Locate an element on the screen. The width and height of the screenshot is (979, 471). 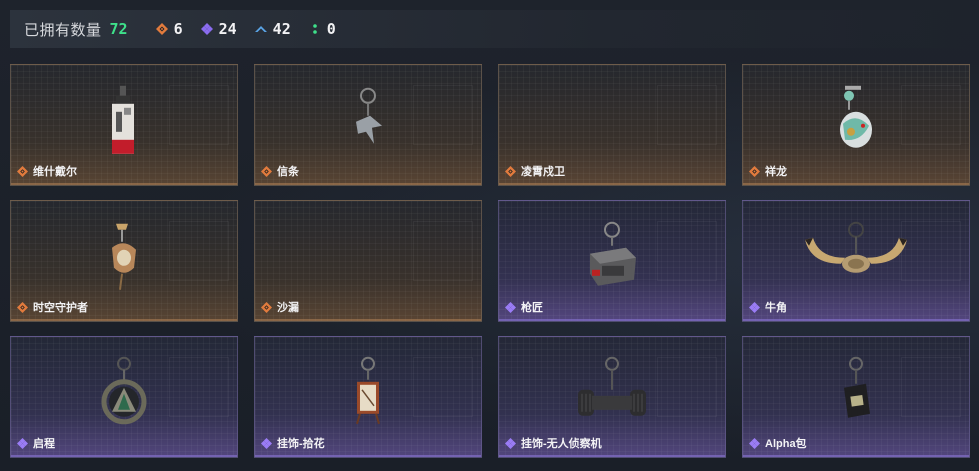
charm-card: 时空守护者 is located at coordinates (124, 261).